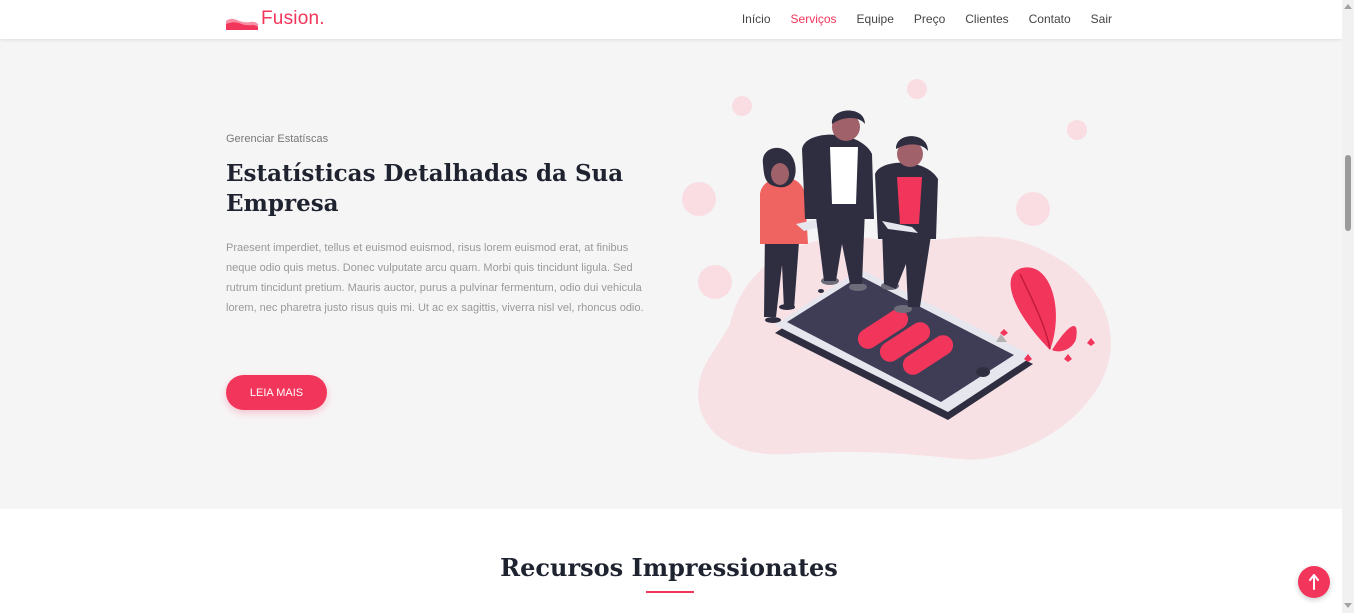 Image resolution: width=1354 pixels, height=613 pixels. What do you see at coordinates (1348, 6) in the screenshot?
I see `scroll-up-arrow-icon` at bounding box center [1348, 6].